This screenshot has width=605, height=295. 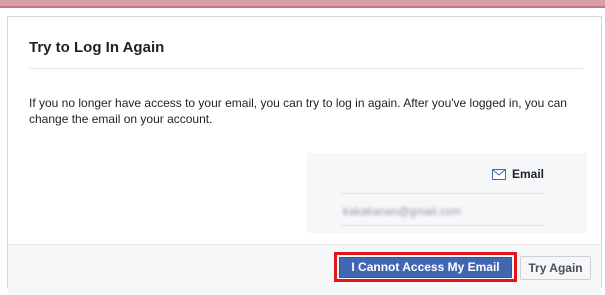 I want to click on email-label-row: Email, so click(x=517, y=174).